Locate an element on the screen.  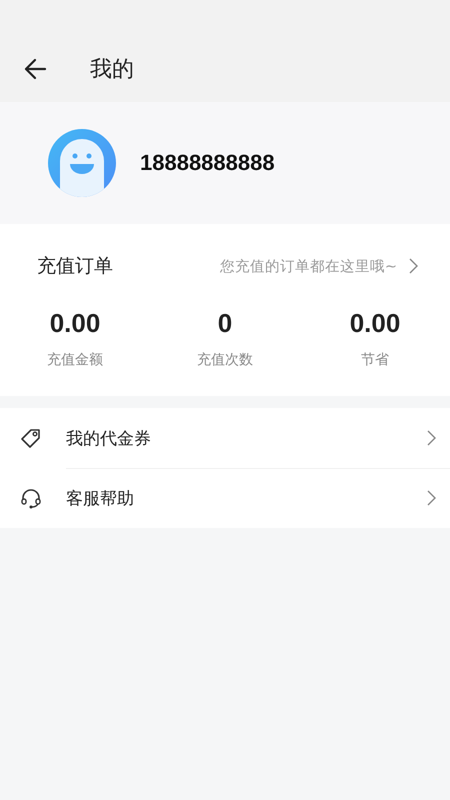
page-title: 我的 is located at coordinates (112, 70).